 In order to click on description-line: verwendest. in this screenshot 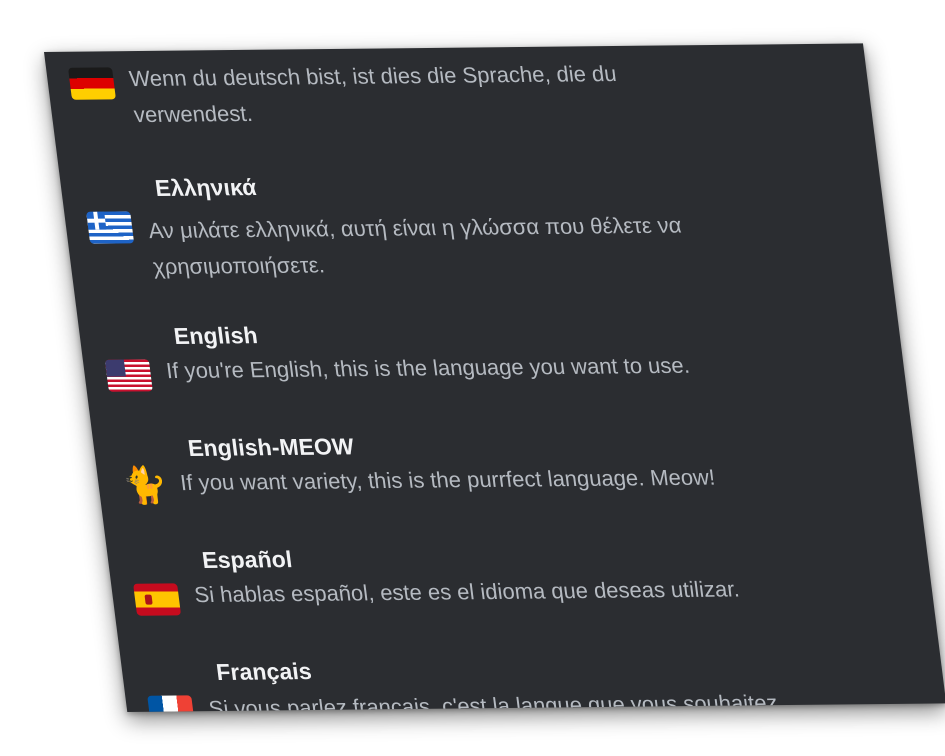, I will do `click(193, 114)`.